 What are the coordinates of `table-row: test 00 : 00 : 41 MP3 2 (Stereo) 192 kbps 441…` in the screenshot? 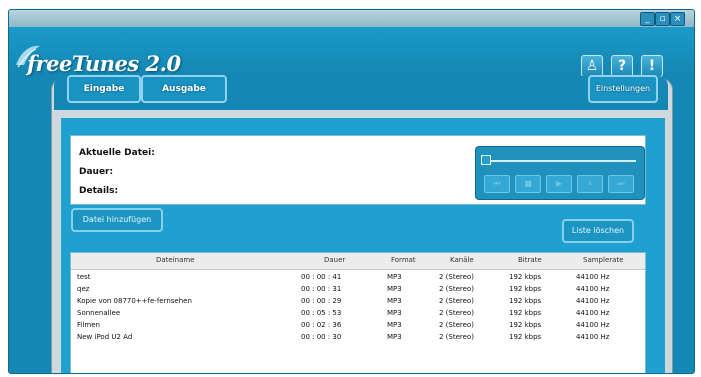 It's located at (358, 279).